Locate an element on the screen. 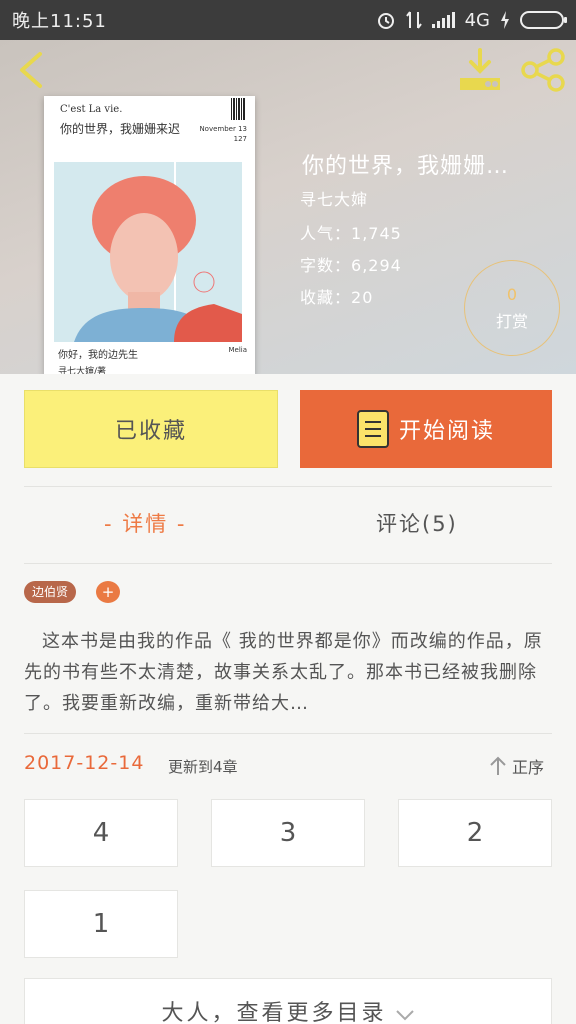 Image resolution: width=576 pixels, height=1024 pixels. cover-signature: Melia is located at coordinates (237, 350).